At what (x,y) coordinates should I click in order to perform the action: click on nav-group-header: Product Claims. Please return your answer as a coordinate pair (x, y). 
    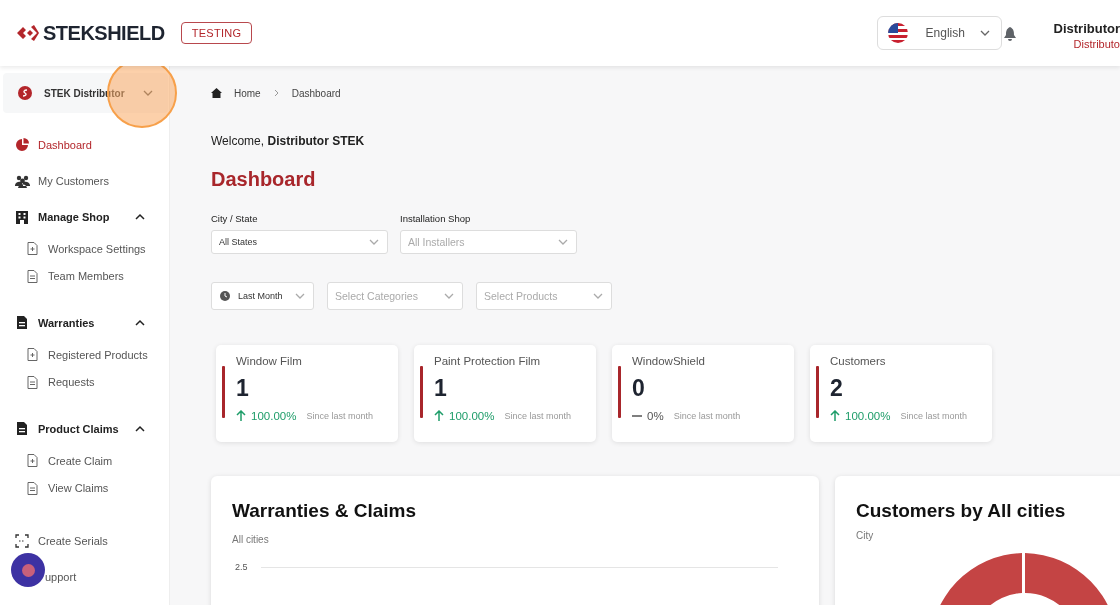
    Looking at the image, I should click on (82, 429).